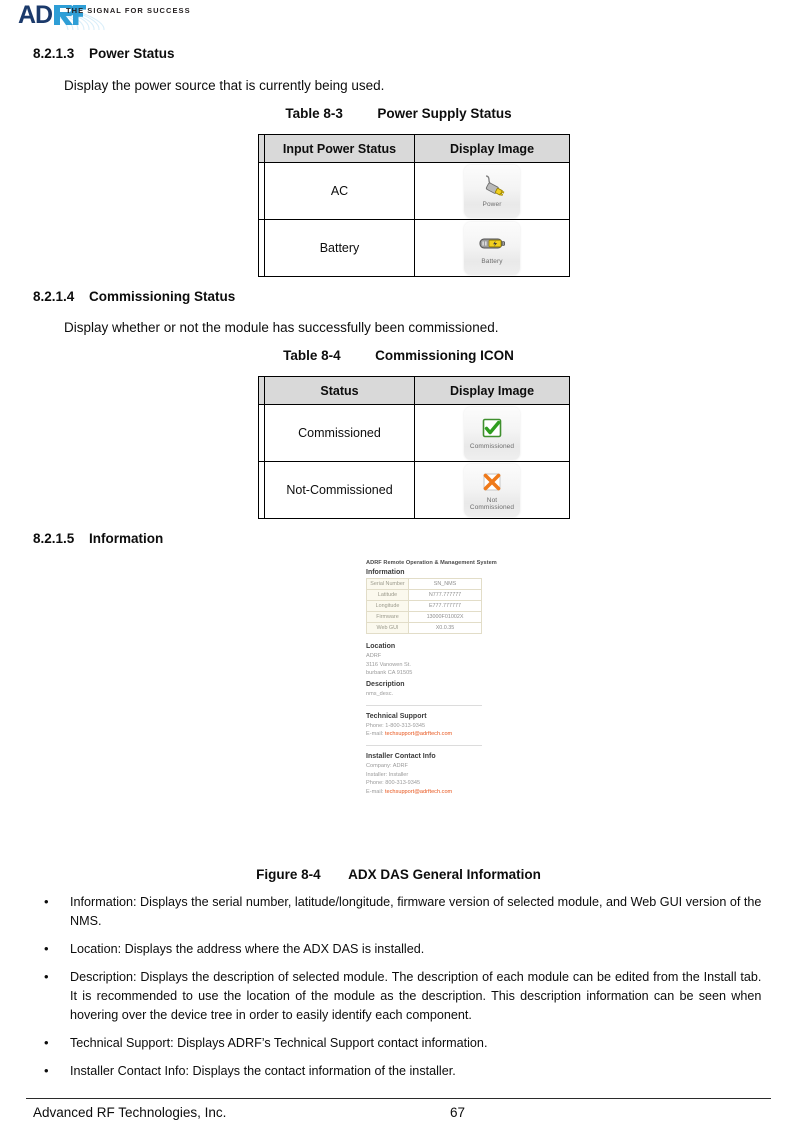  What do you see at coordinates (380, 693) in the screenshot?
I see `nms-description-value: nms_desc.` at bounding box center [380, 693].